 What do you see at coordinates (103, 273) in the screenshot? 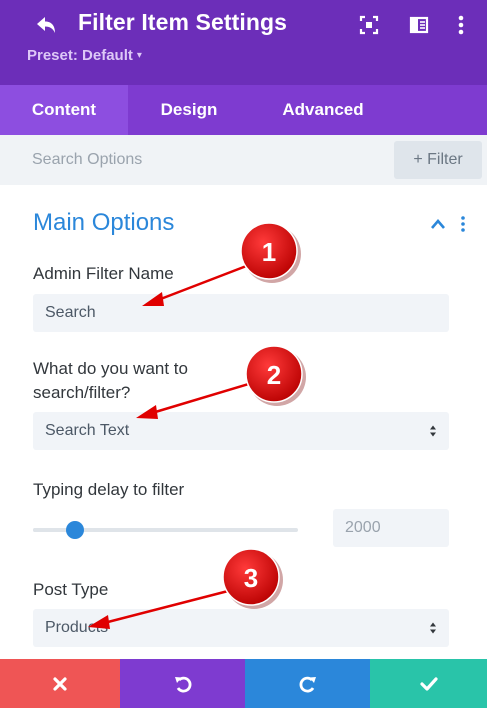
I see `admin-filter-name-label: Admin Filter Name` at bounding box center [103, 273].